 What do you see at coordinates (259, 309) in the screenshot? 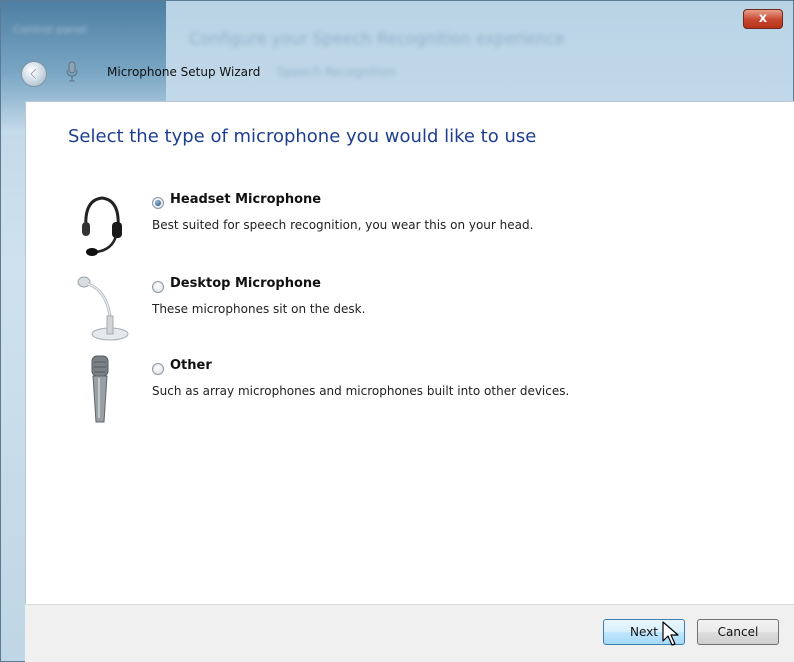
I see `desktop-option-description: These microphones sit on the desk.` at bounding box center [259, 309].